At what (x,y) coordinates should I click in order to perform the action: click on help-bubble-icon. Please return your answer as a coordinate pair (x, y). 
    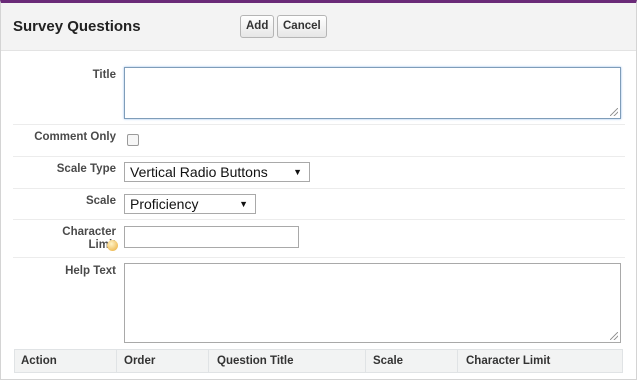
    Looking at the image, I should click on (112, 245).